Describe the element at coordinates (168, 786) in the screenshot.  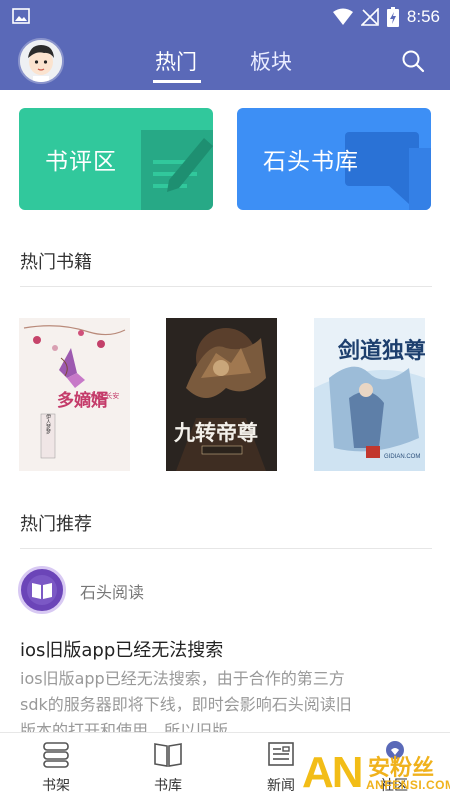
I see `nav-library-label: 书库` at that location.